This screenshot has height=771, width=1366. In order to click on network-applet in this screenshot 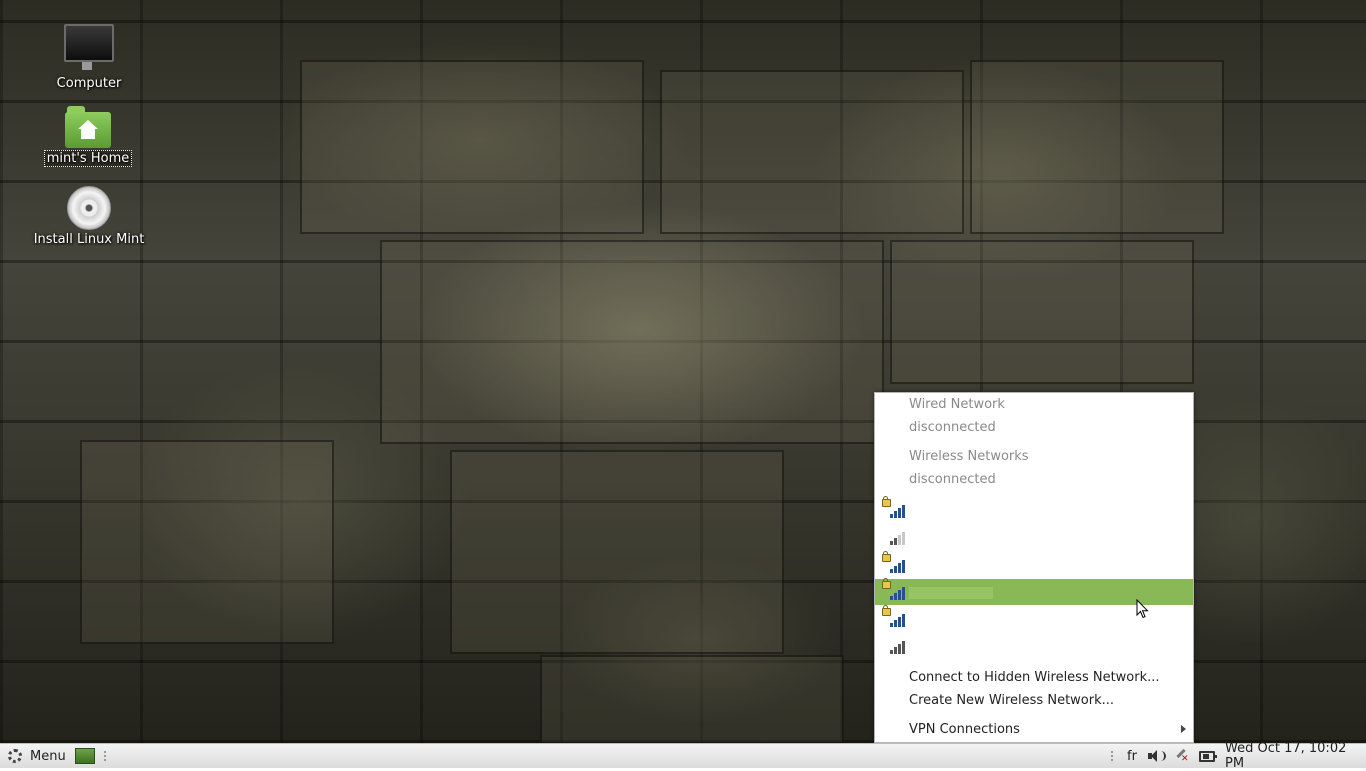, I will do `click(1181, 756)`.